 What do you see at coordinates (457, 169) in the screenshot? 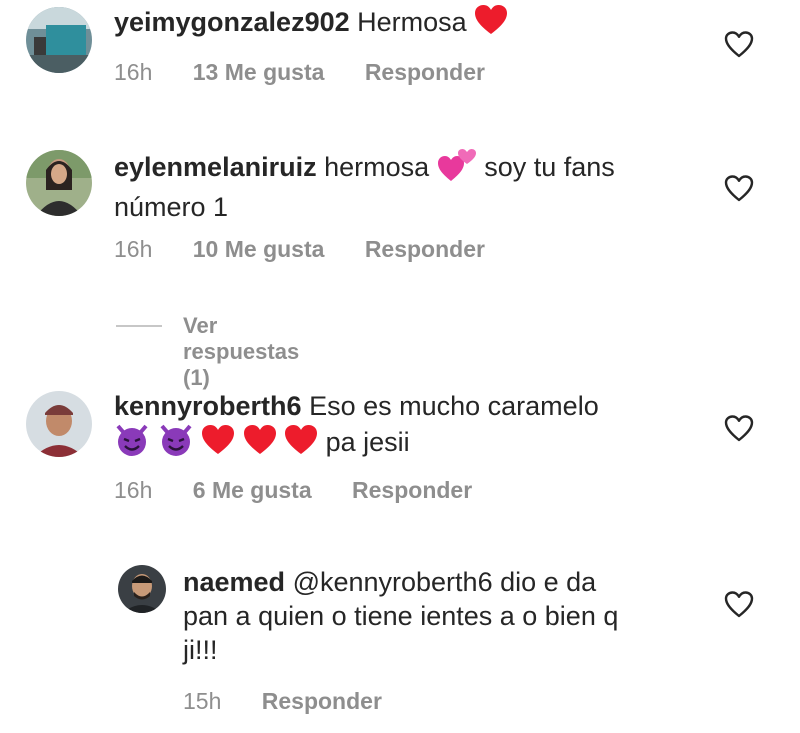
I see `two-hearts-icon` at bounding box center [457, 169].